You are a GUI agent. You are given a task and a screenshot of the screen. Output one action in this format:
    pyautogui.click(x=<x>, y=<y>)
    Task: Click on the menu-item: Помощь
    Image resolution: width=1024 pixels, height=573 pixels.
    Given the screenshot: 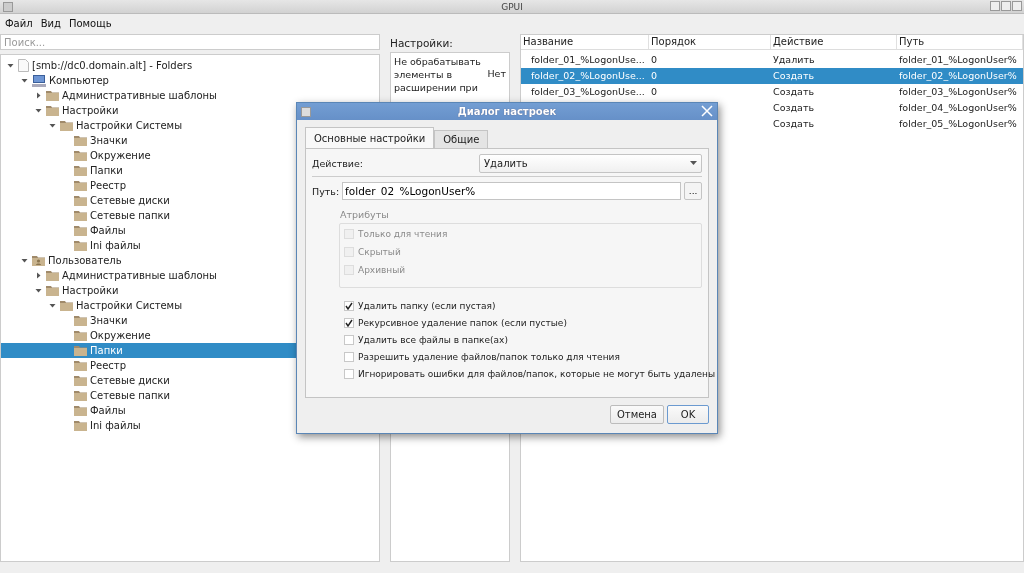 What is the action you would take?
    pyautogui.click(x=90, y=23)
    